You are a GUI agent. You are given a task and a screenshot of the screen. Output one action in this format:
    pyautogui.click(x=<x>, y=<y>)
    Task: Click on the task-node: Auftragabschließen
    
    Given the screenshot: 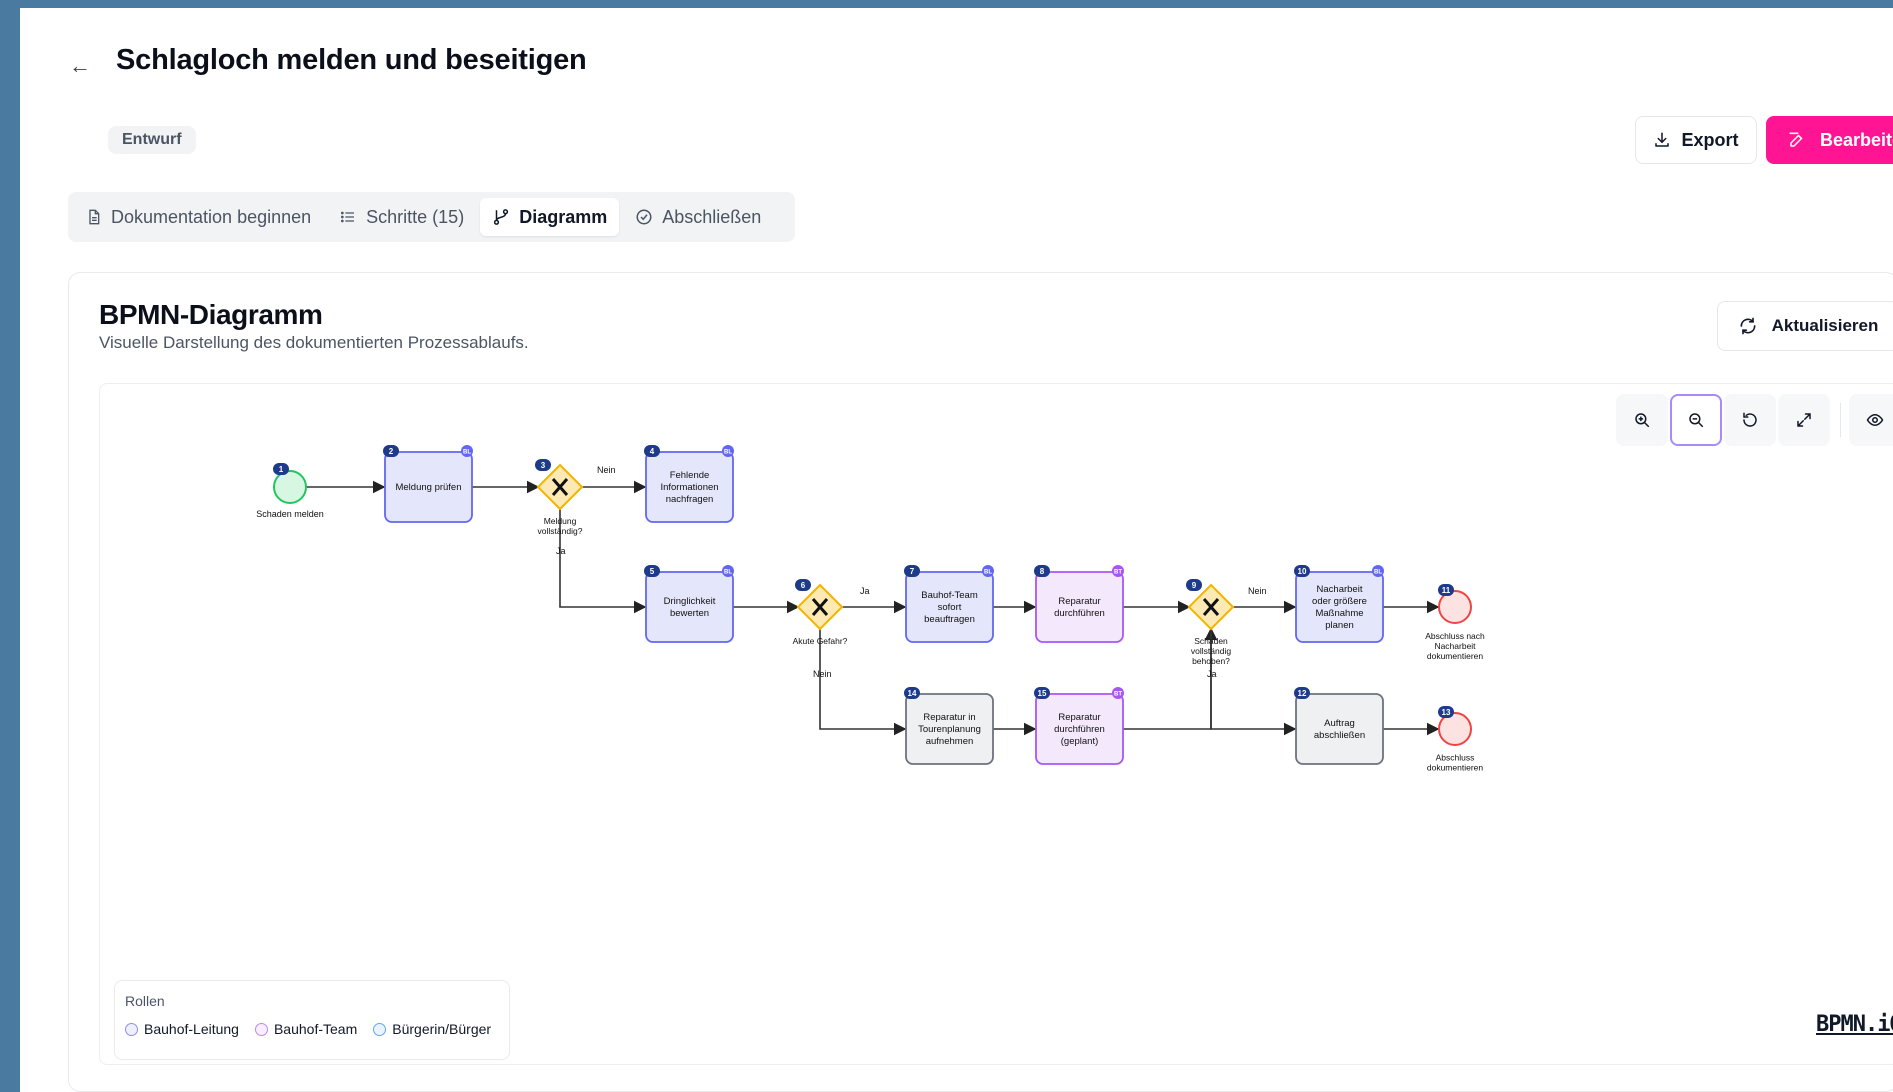 What is the action you would take?
    pyautogui.click(x=1339, y=729)
    